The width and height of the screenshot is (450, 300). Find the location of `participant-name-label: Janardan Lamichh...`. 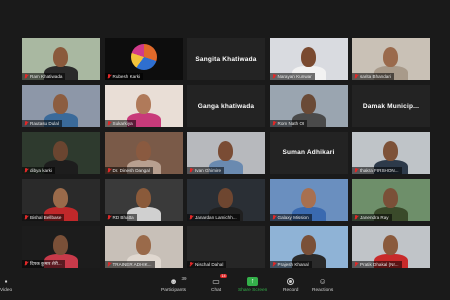

participant-name-label: Janardan Lamichh... is located at coordinates (213, 218).